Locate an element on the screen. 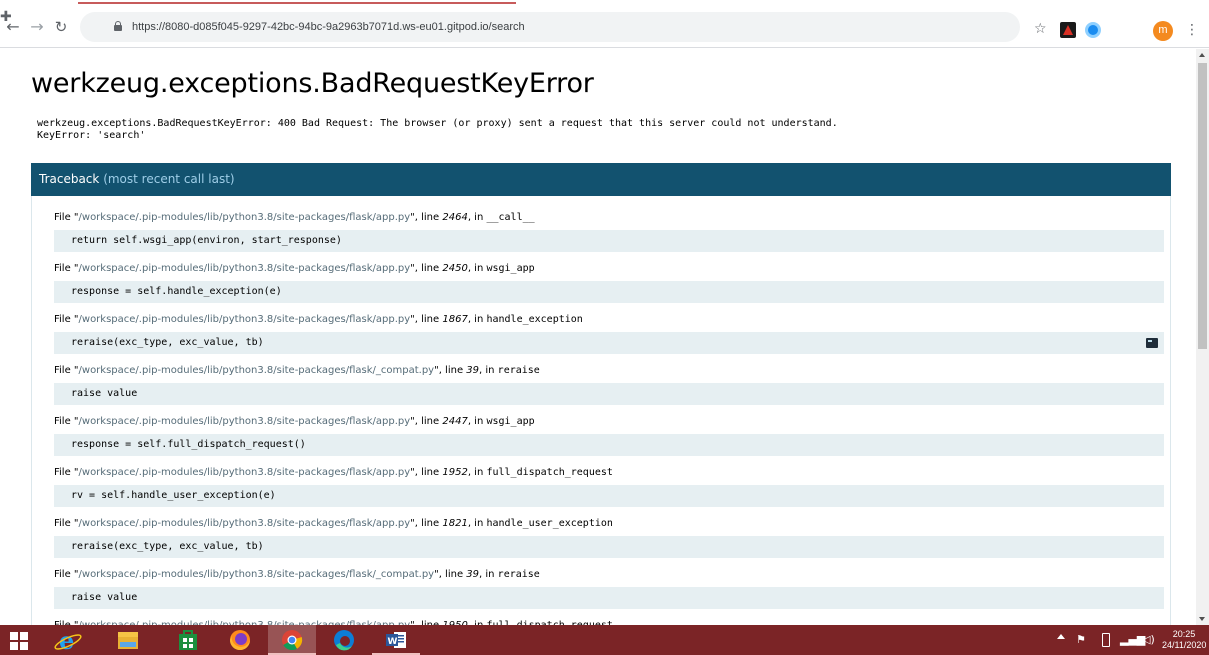  start-button is located at coordinates (20, 640).